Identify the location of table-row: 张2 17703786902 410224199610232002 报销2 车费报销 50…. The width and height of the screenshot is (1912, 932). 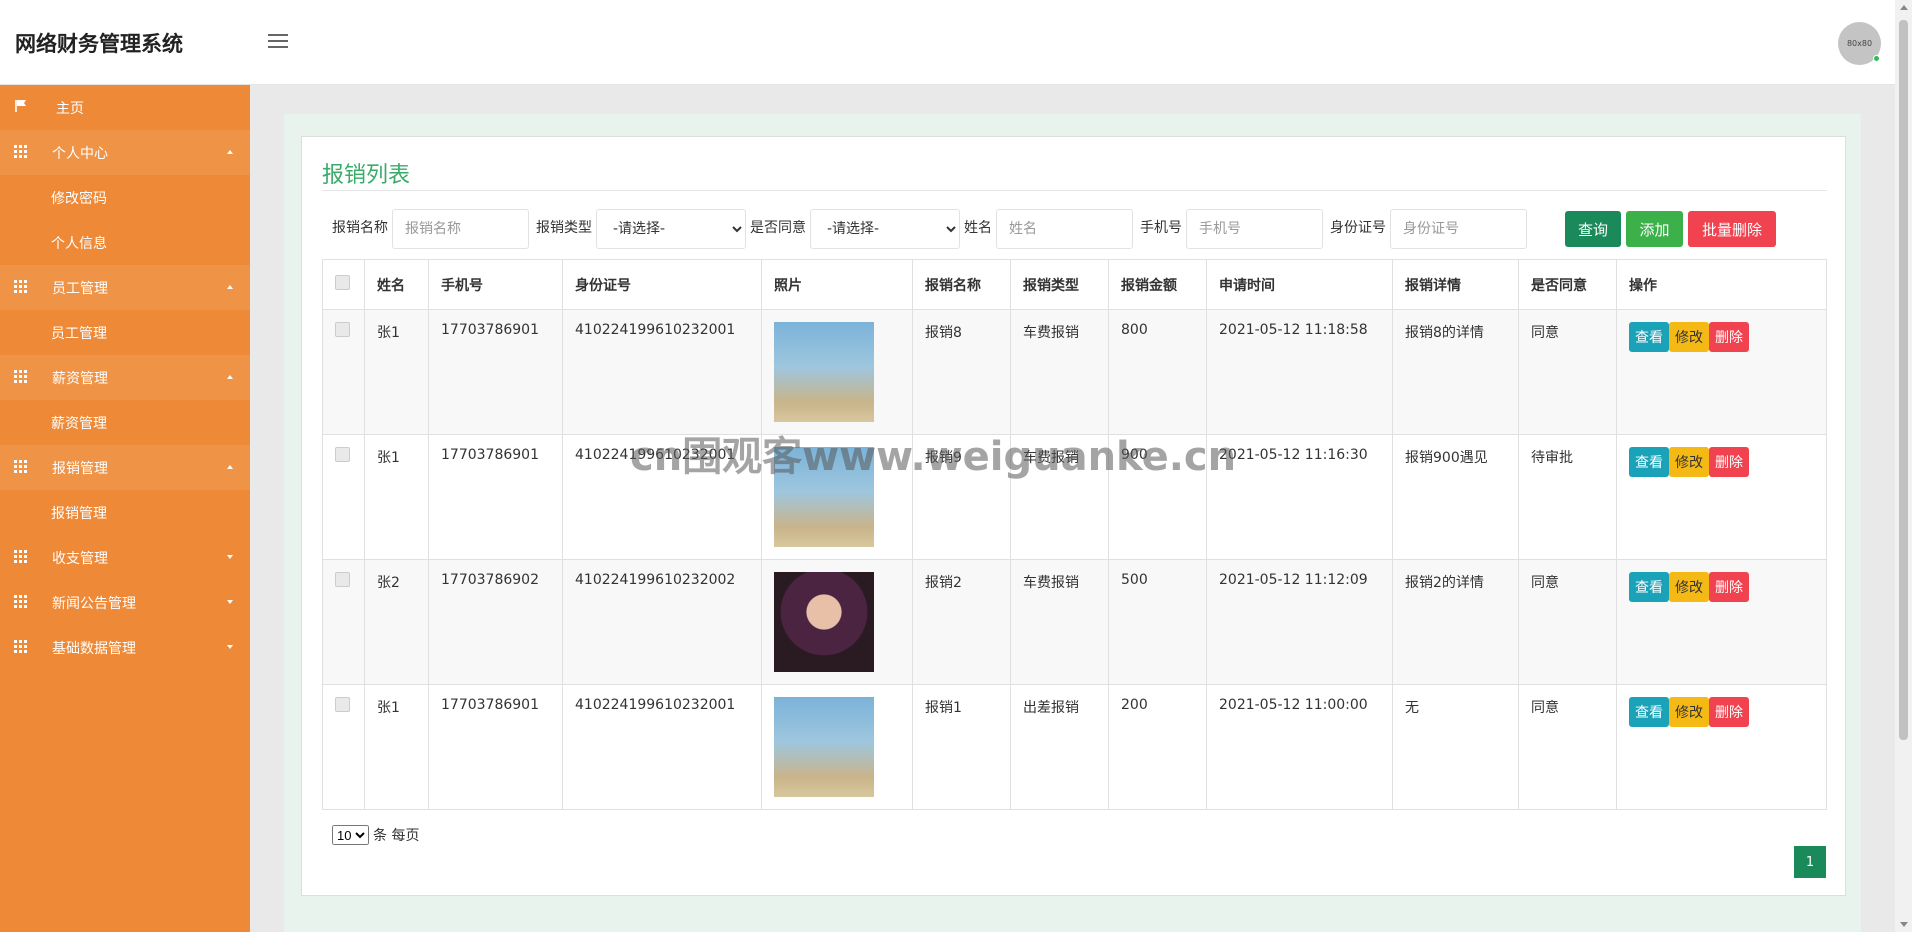
(1074, 622).